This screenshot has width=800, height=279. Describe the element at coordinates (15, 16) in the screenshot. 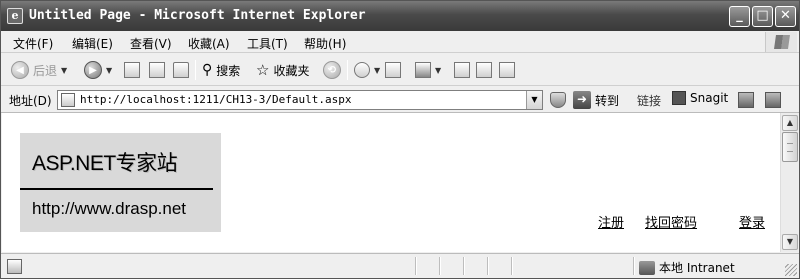

I see `ie-icon: e` at that location.